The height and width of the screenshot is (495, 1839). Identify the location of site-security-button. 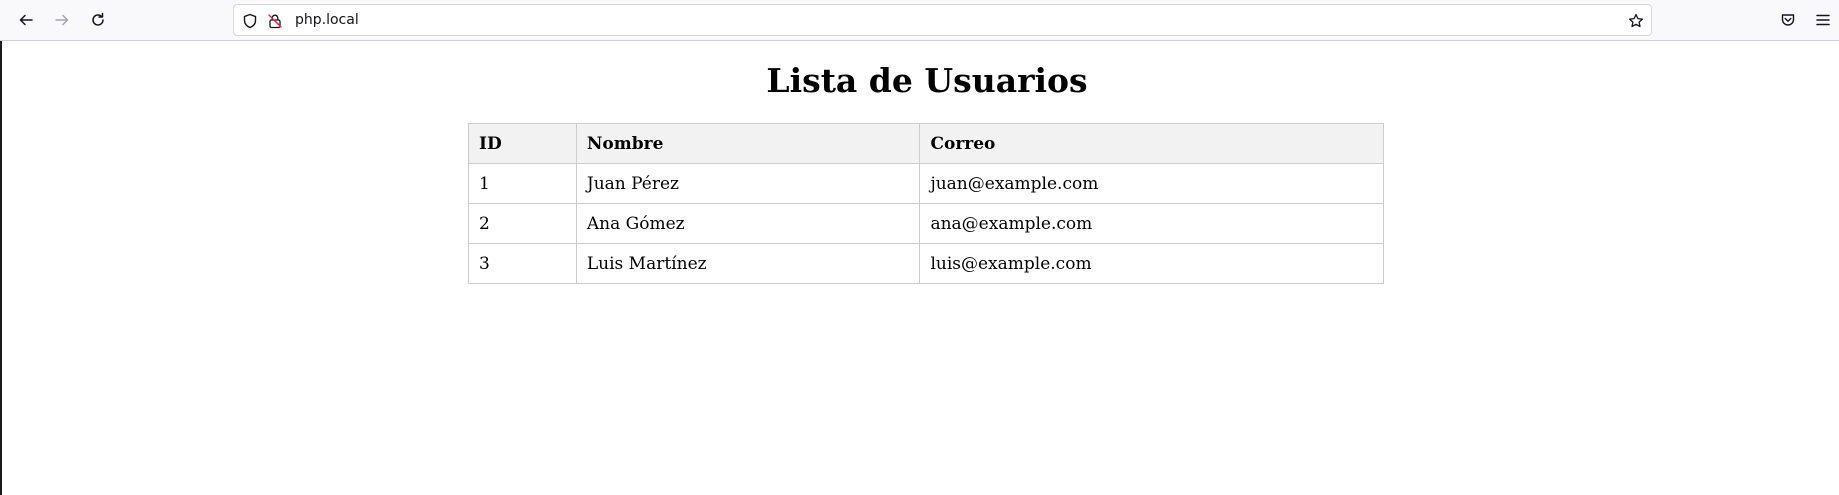
(275, 21).